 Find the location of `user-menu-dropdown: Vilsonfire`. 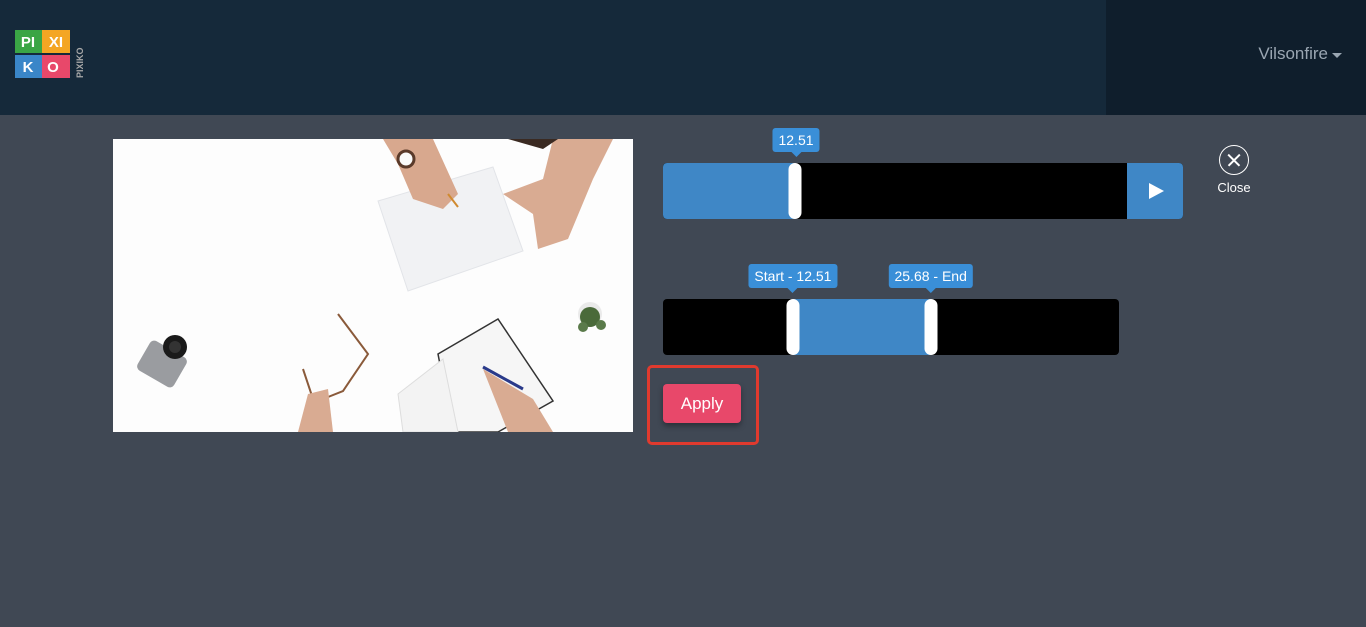

user-menu-dropdown: Vilsonfire is located at coordinates (1300, 54).